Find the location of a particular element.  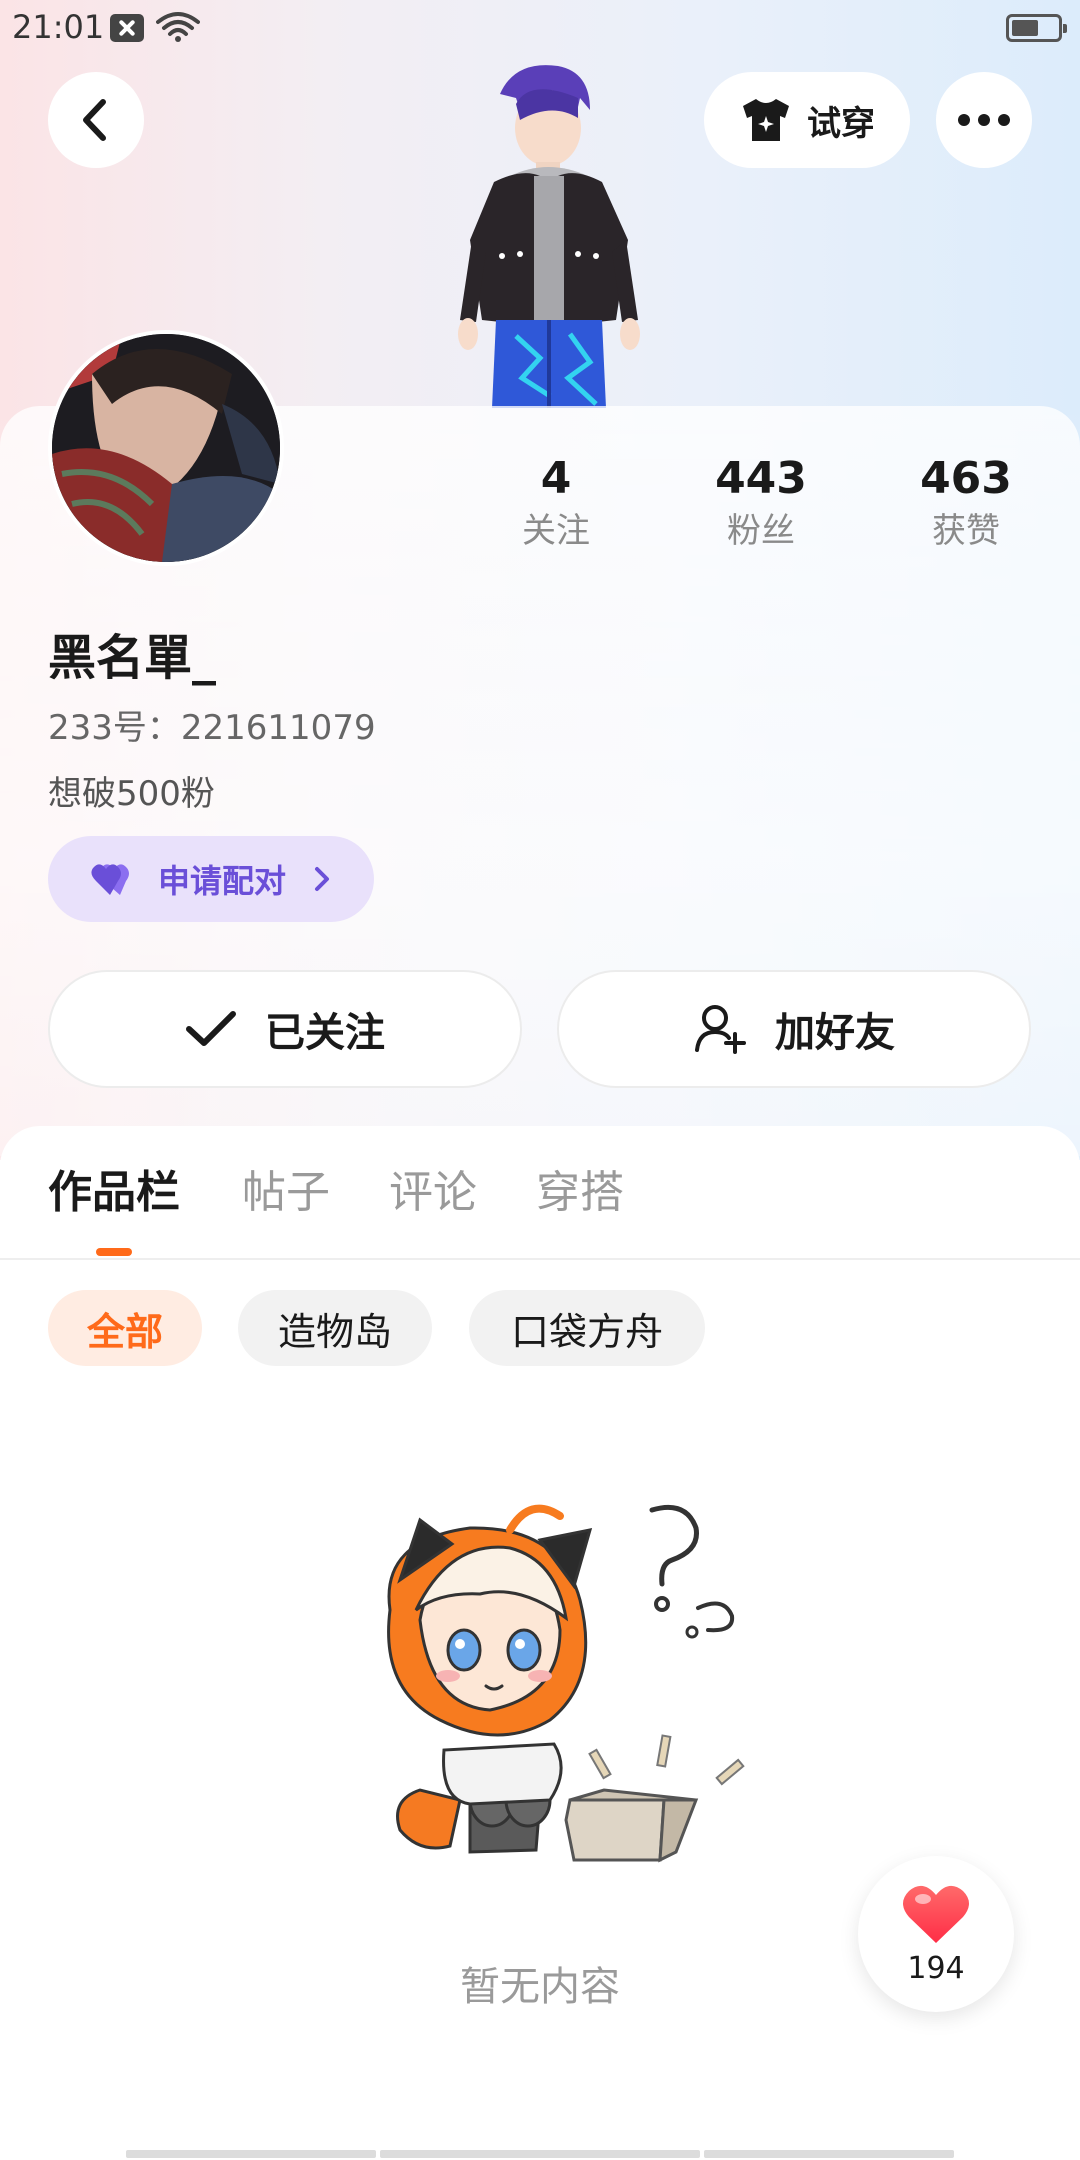

tab-outfits: 穿搭 is located at coordinates (580, 1193).